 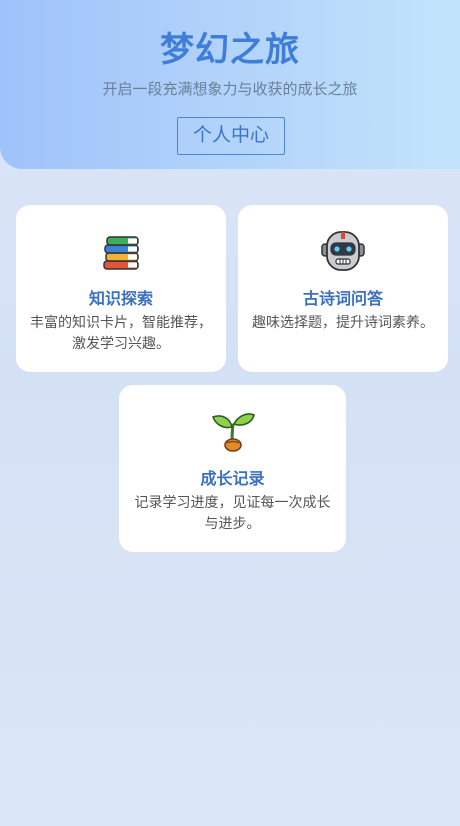 What do you see at coordinates (232, 468) in the screenshot?
I see `card-growth-record: 成长记录 记录学习进度，见证每一次成长与进步。` at bounding box center [232, 468].